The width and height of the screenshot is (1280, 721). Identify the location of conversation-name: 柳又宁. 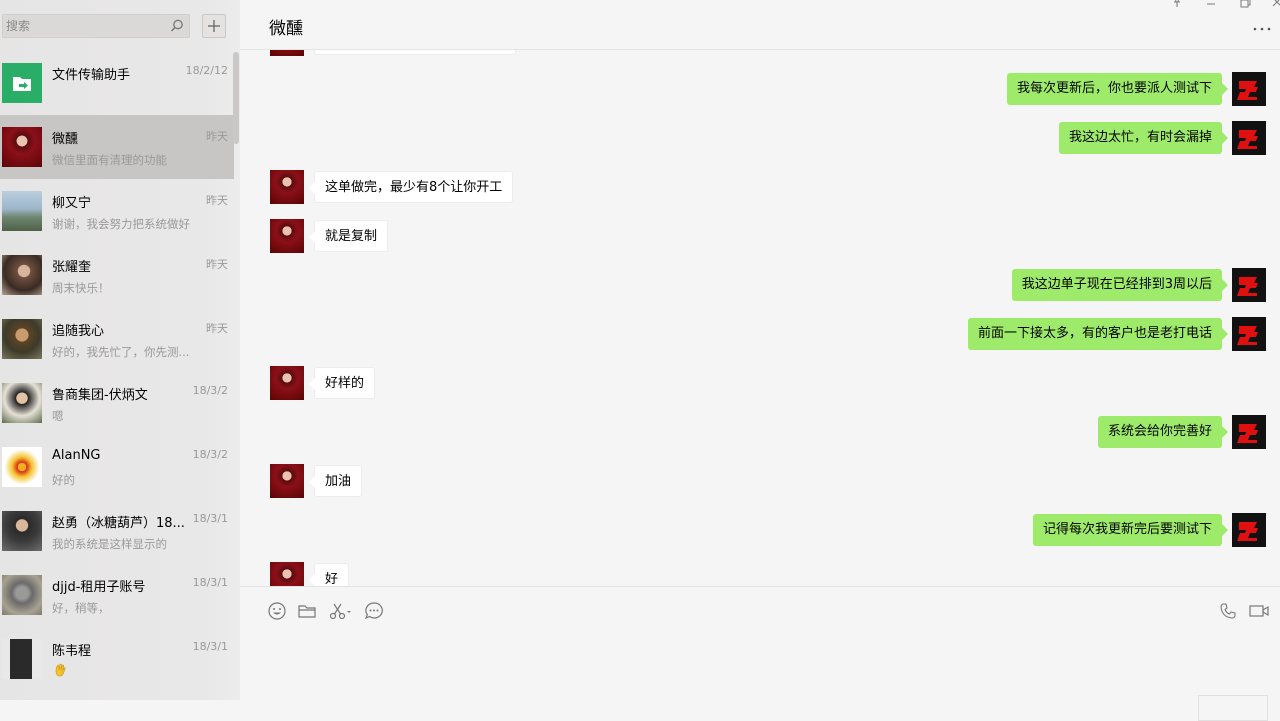
(72, 203).